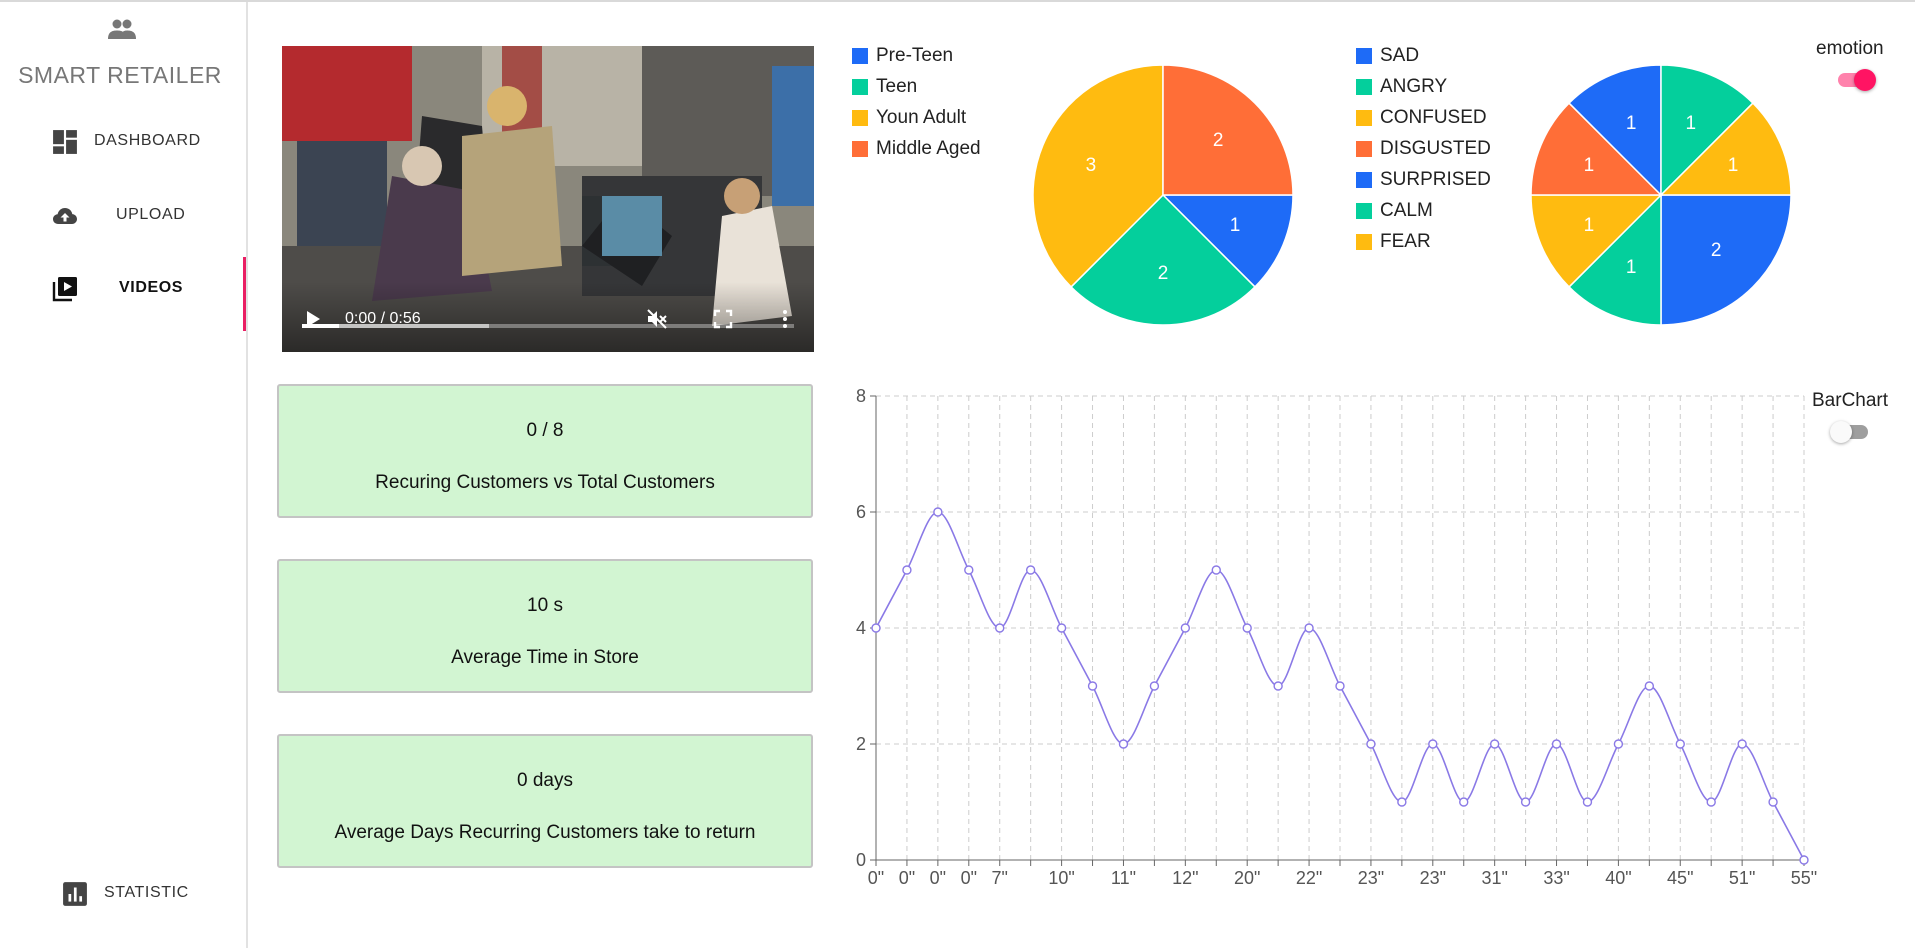  Describe the element at coordinates (120, 75) in the screenshot. I see `app-title: SMART RETAILER` at that location.